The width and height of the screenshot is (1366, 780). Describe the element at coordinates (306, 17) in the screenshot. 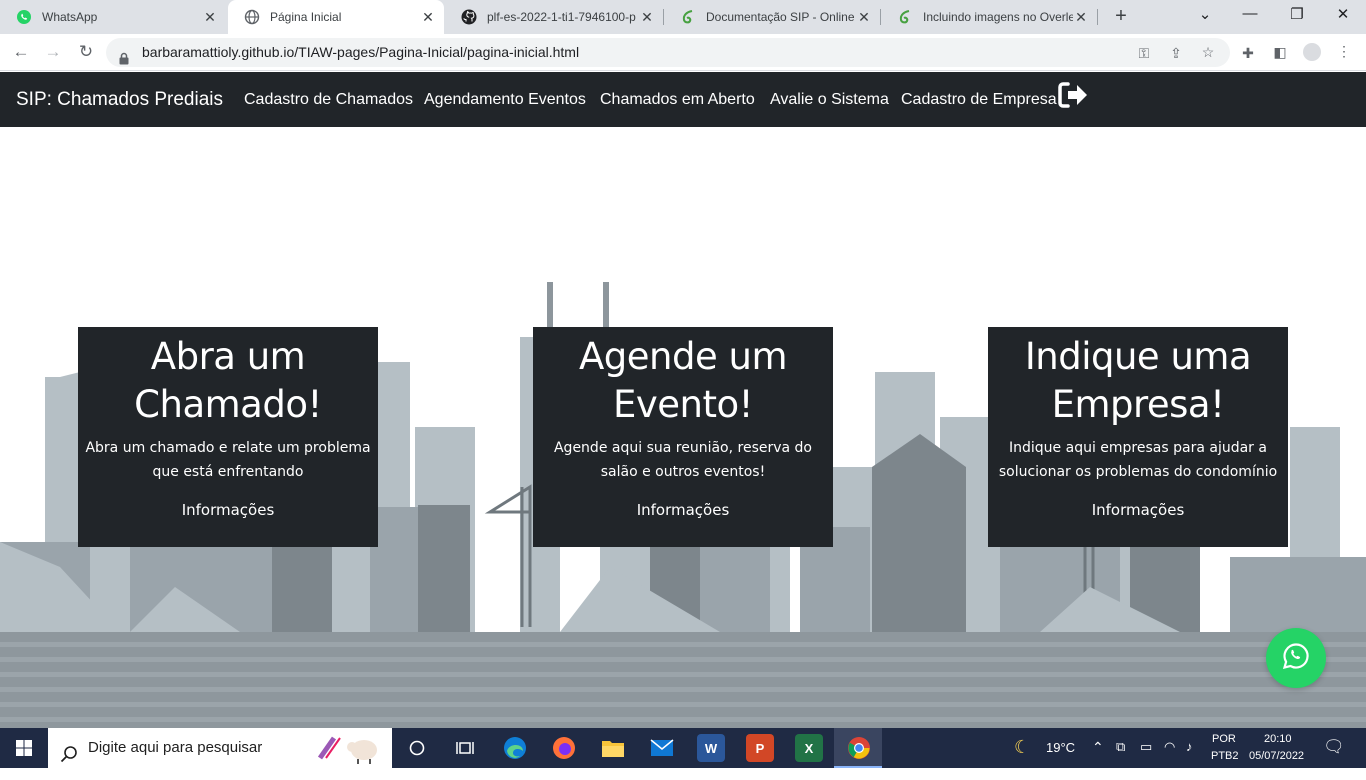

I see `tab-title: Página Inicial` at that location.